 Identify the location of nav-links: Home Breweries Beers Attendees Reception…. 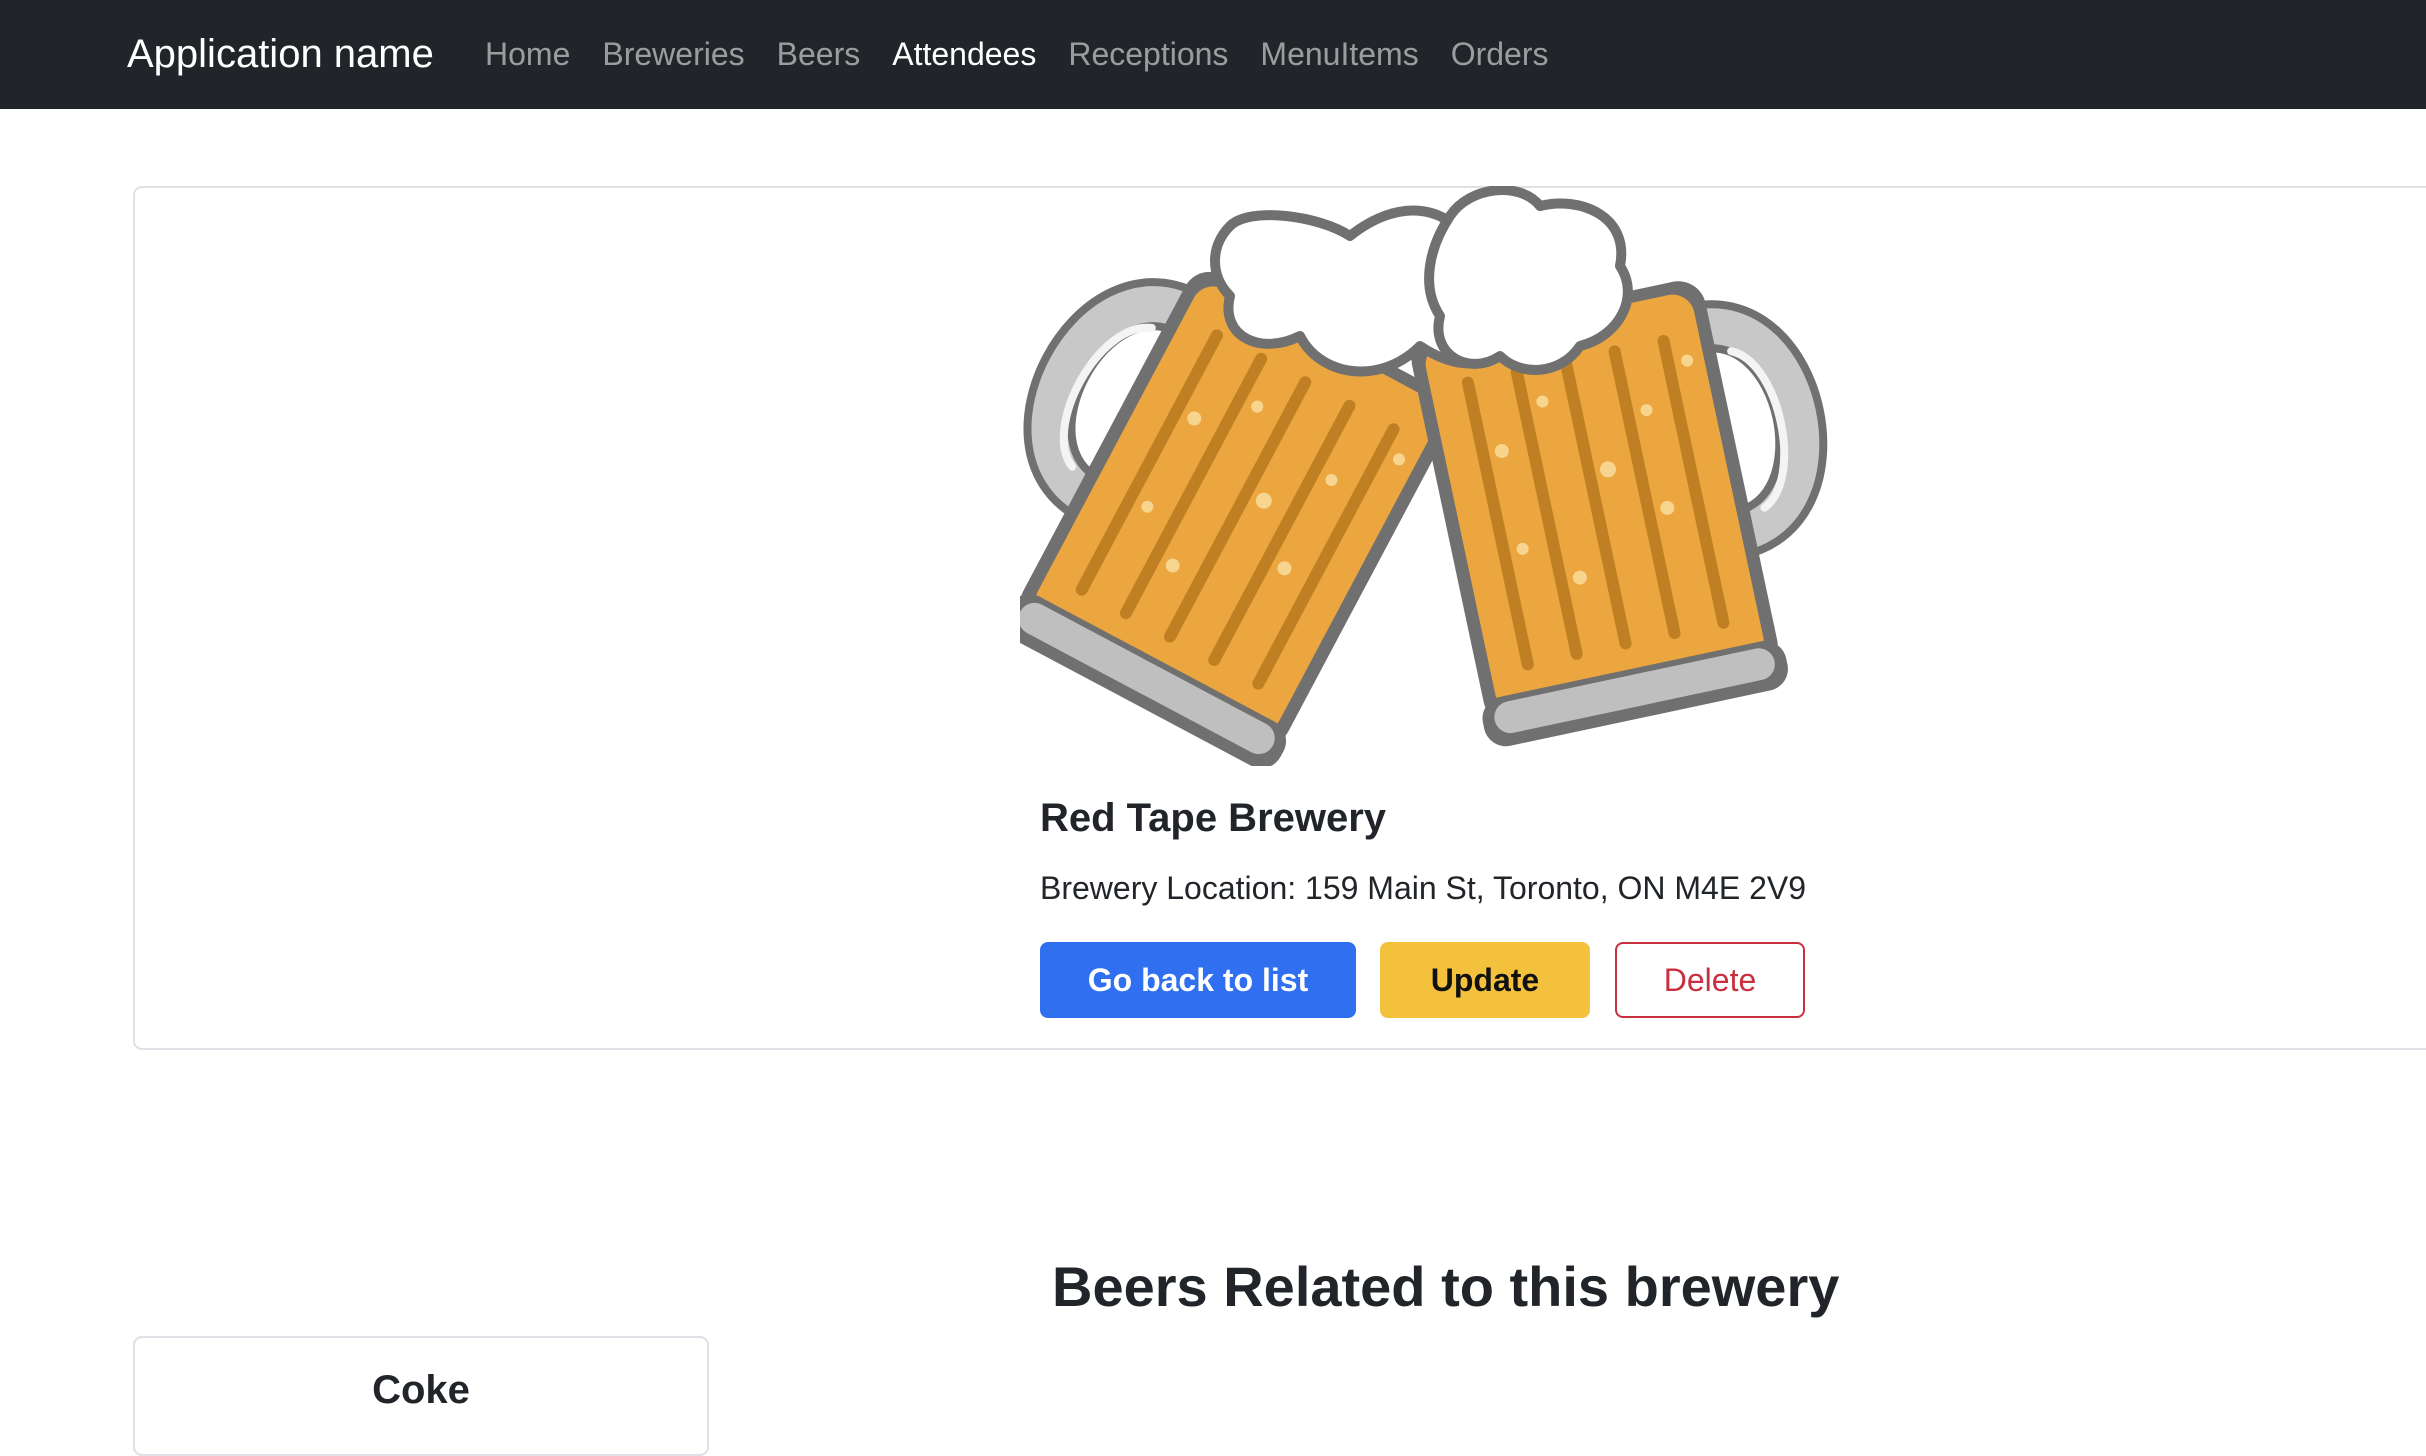
(1033, 54).